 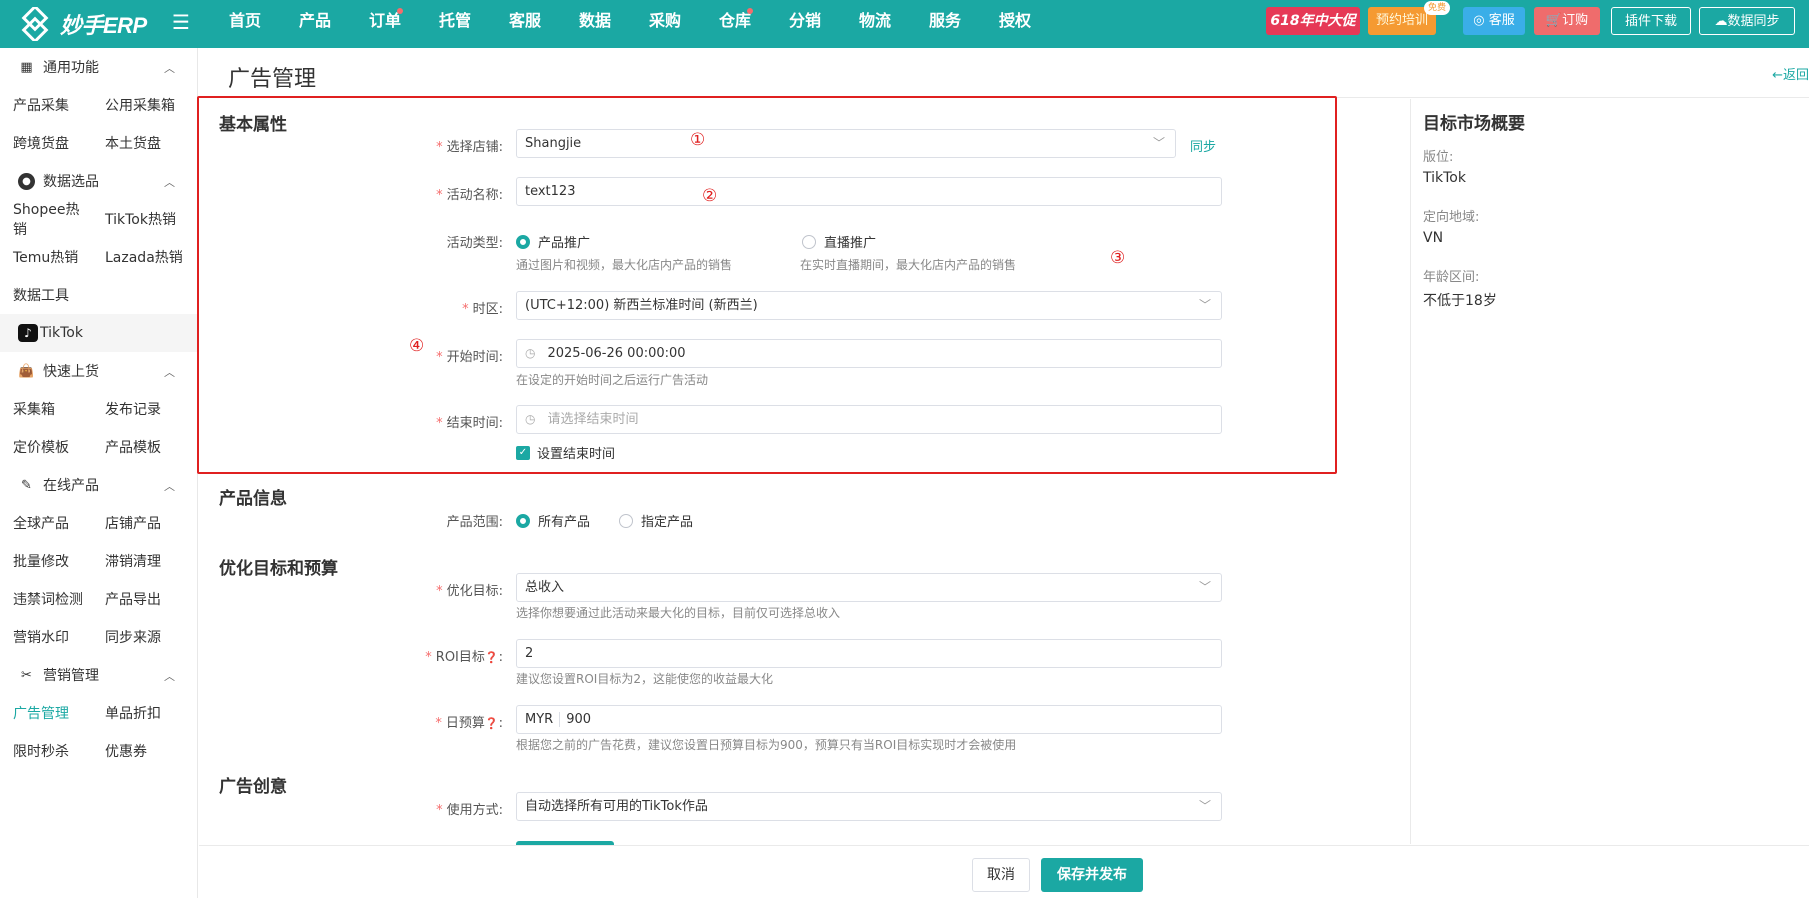 I want to click on customer-service-button: ◎ 客服, so click(x=1494, y=21).